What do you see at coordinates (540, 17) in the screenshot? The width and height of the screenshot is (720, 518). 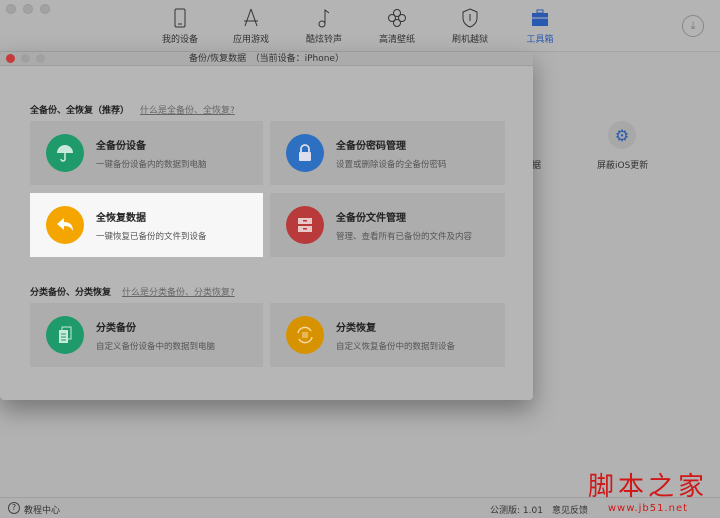 I see `toolbox-icon` at bounding box center [540, 17].